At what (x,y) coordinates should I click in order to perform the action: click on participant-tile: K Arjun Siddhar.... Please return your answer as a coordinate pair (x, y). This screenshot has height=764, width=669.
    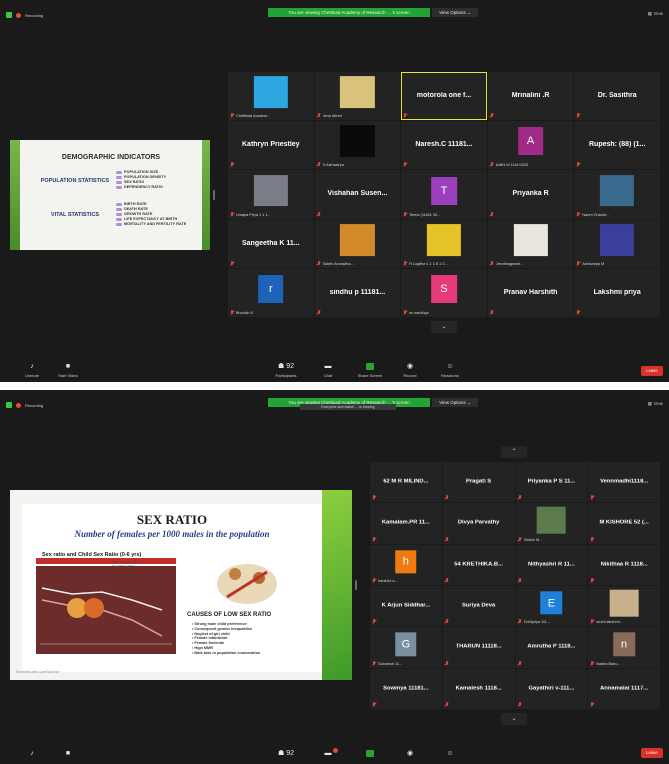
    Looking at the image, I should click on (406, 606).